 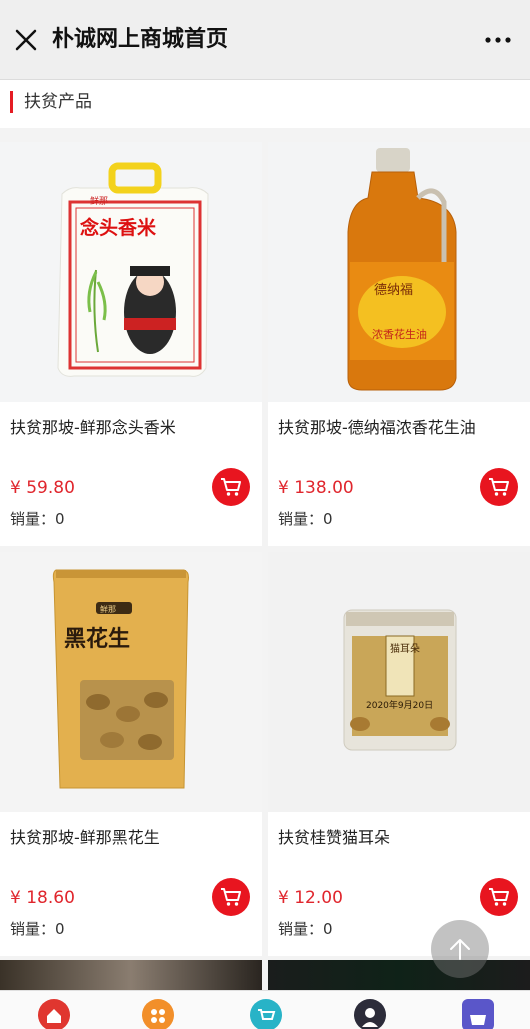 I want to click on category-icon, so click(x=158, y=1014).